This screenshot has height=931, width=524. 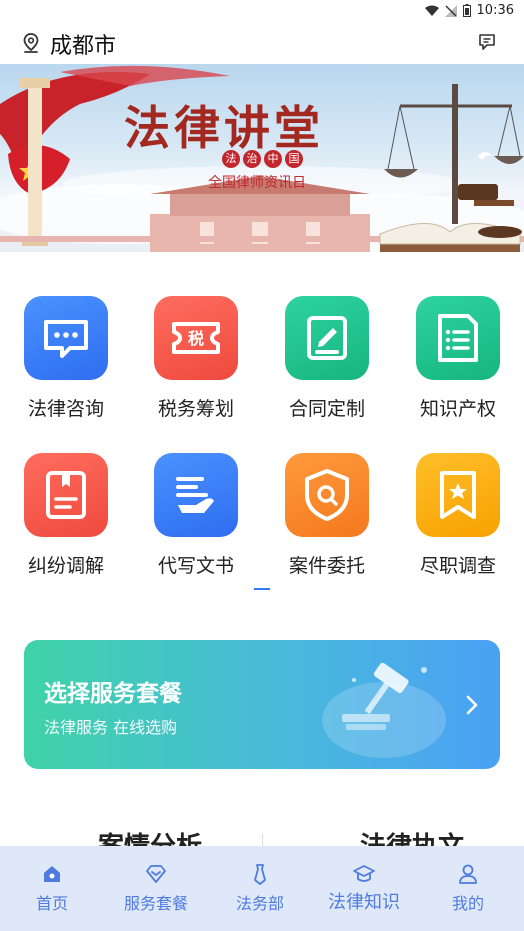 I want to click on section-divider, so click(x=262, y=840).